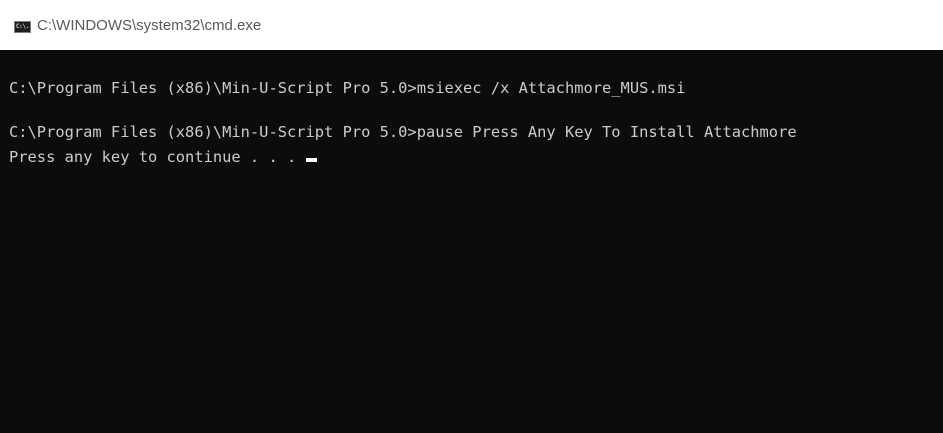 The height and width of the screenshot is (433, 943). I want to click on text-cursor, so click(311, 160).